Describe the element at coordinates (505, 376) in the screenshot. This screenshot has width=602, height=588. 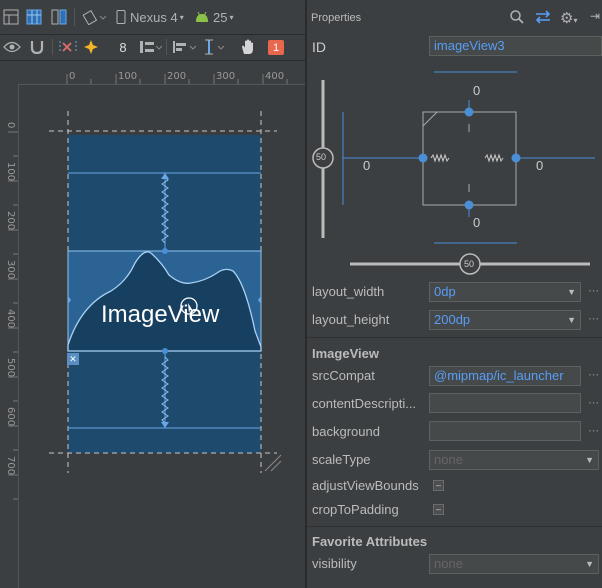
I see `src-compat-field: @mipmap/ic_launcher` at that location.